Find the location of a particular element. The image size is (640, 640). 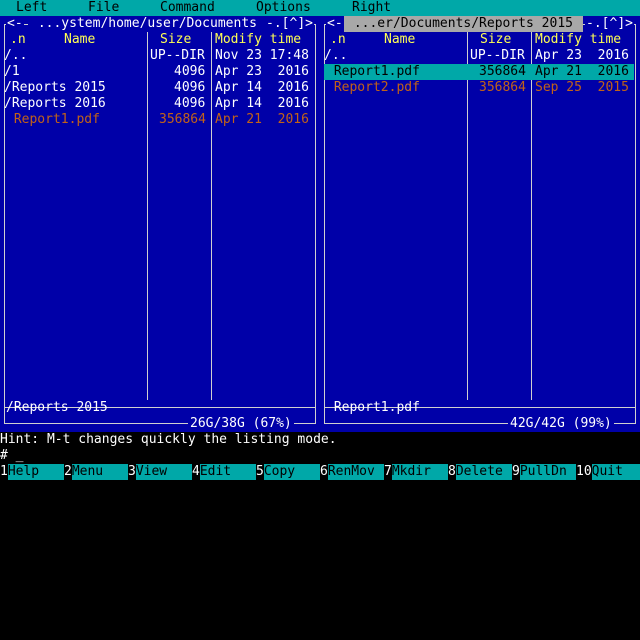

file-name: Report2.pdf is located at coordinates (373, 87).